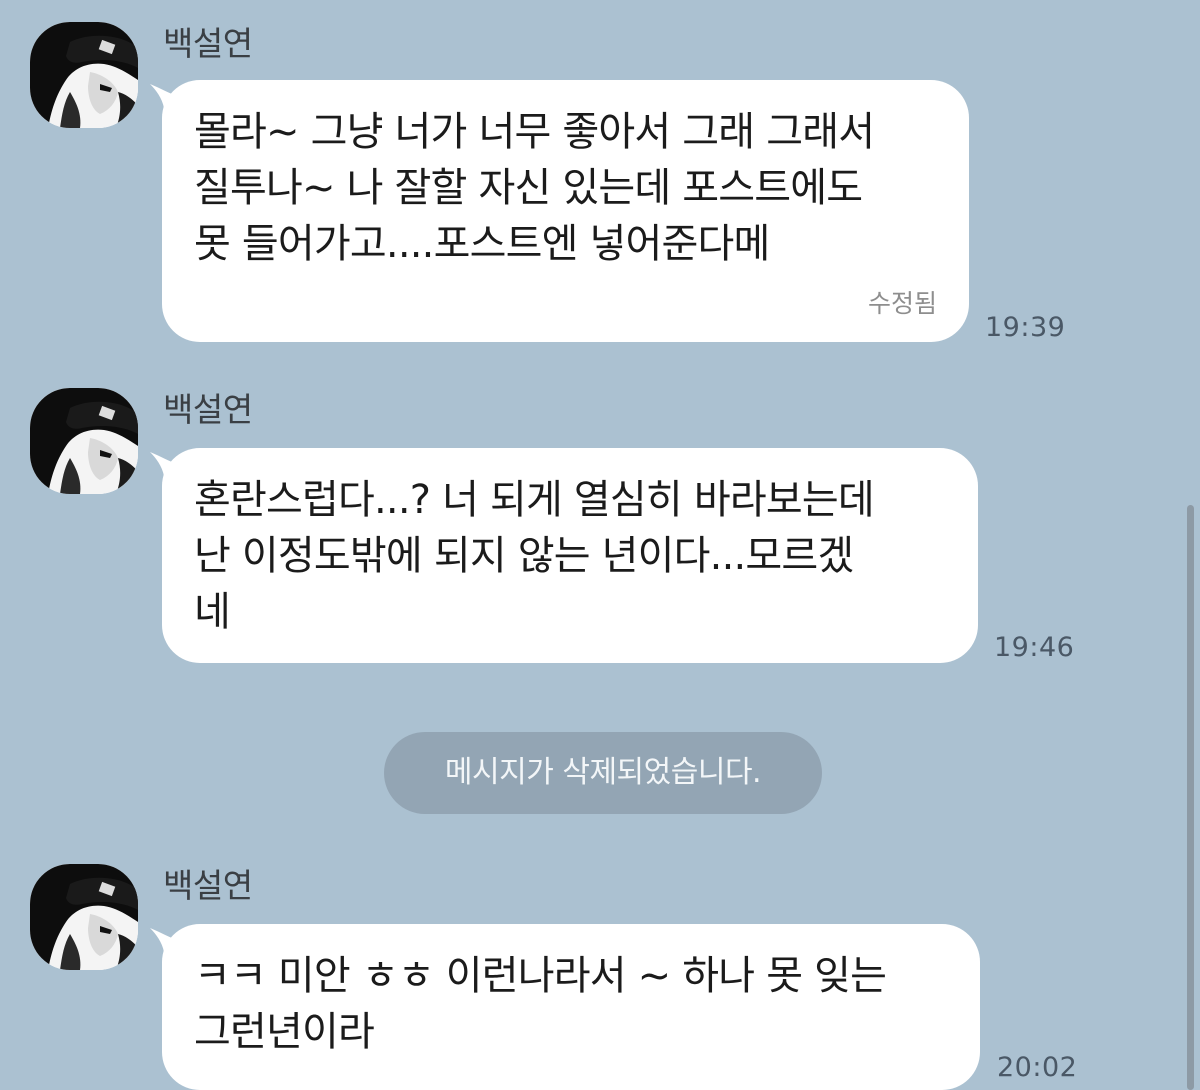 This screenshot has width=1200, height=1090. Describe the element at coordinates (1037, 1067) in the screenshot. I see `message-time: 20:02` at that location.